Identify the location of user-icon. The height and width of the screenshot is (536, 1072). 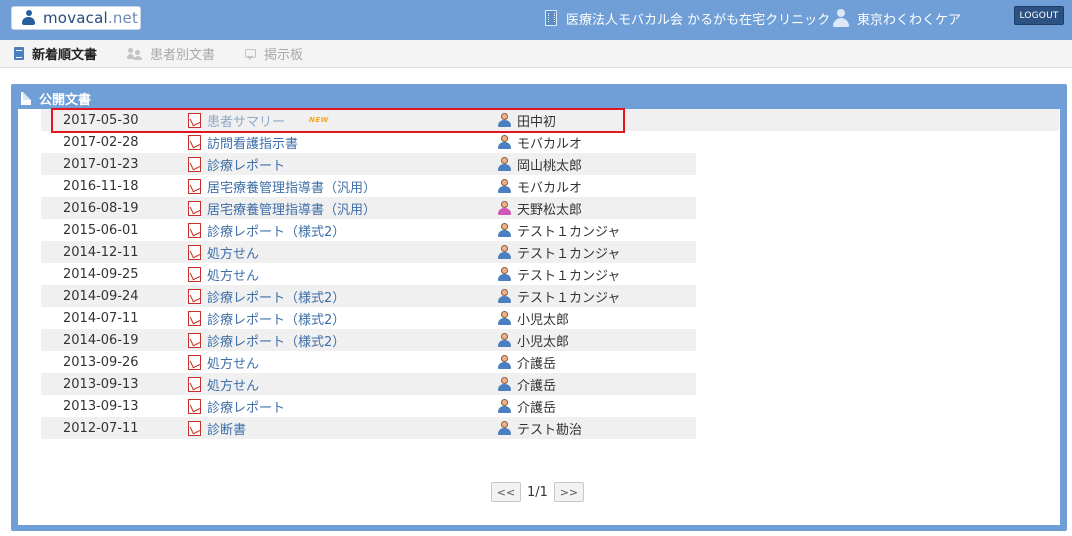
(841, 18).